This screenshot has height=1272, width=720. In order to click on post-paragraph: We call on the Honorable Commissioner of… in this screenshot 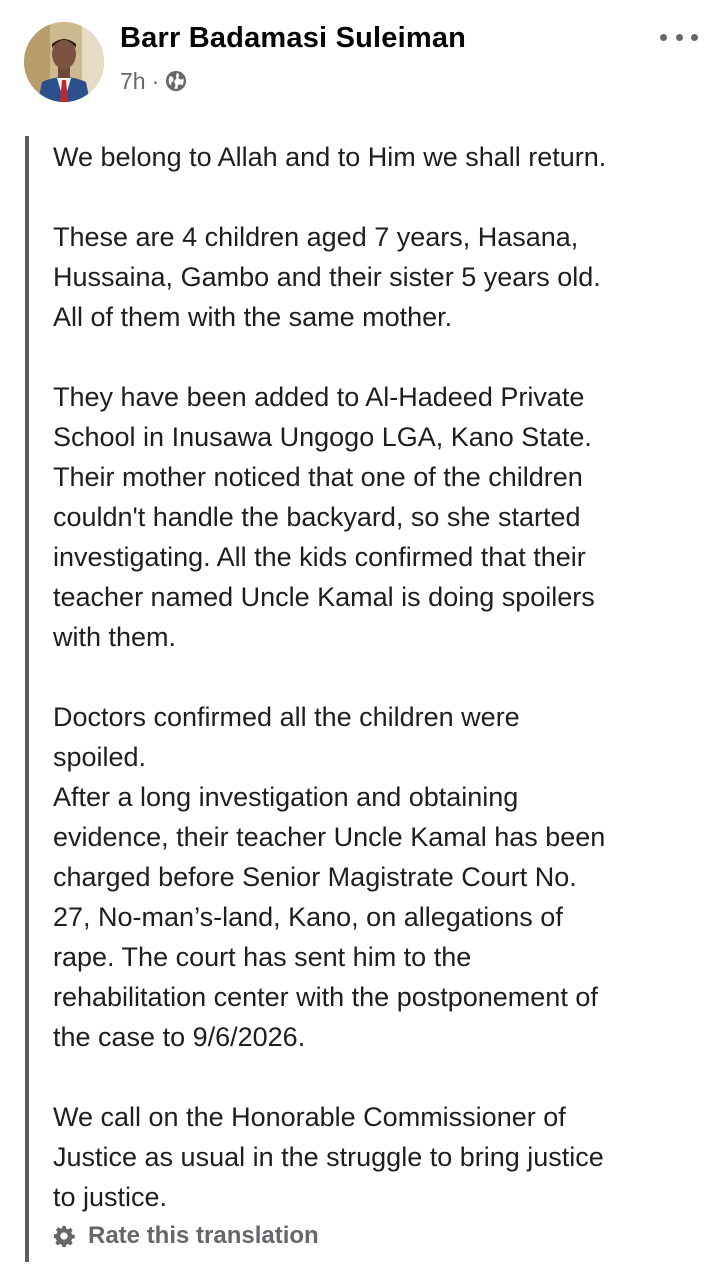, I will do `click(383, 1157)`.